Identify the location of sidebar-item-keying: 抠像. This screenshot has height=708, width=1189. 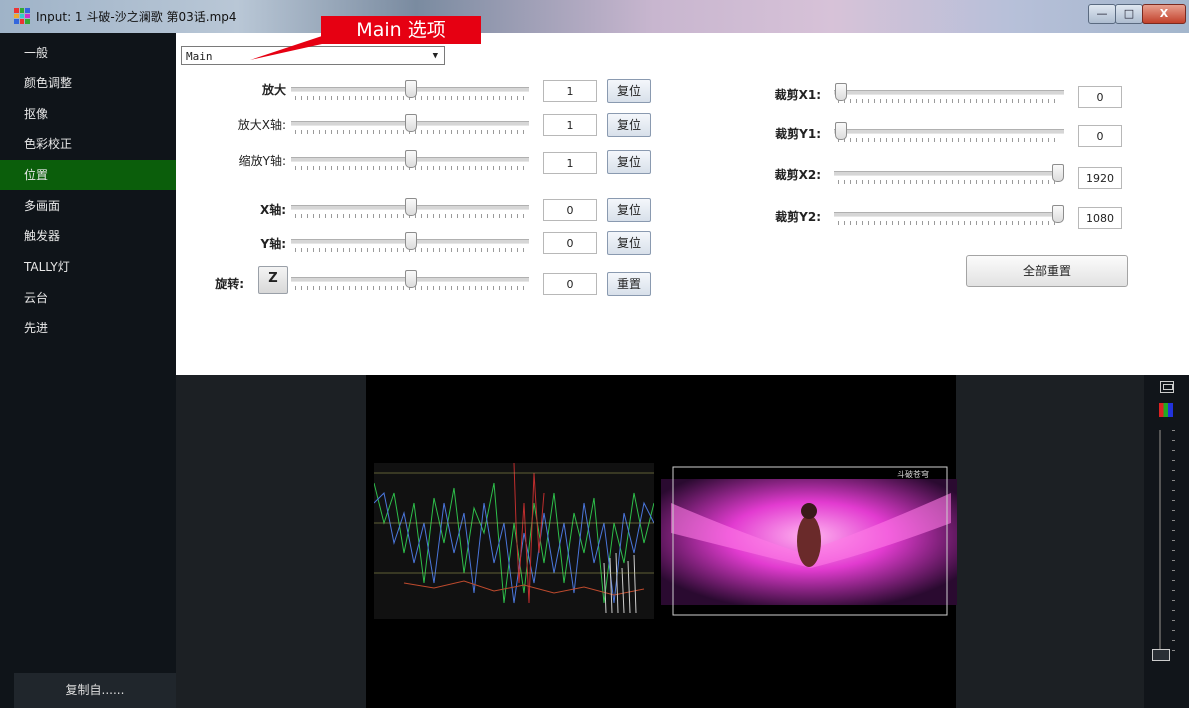
(88, 114).